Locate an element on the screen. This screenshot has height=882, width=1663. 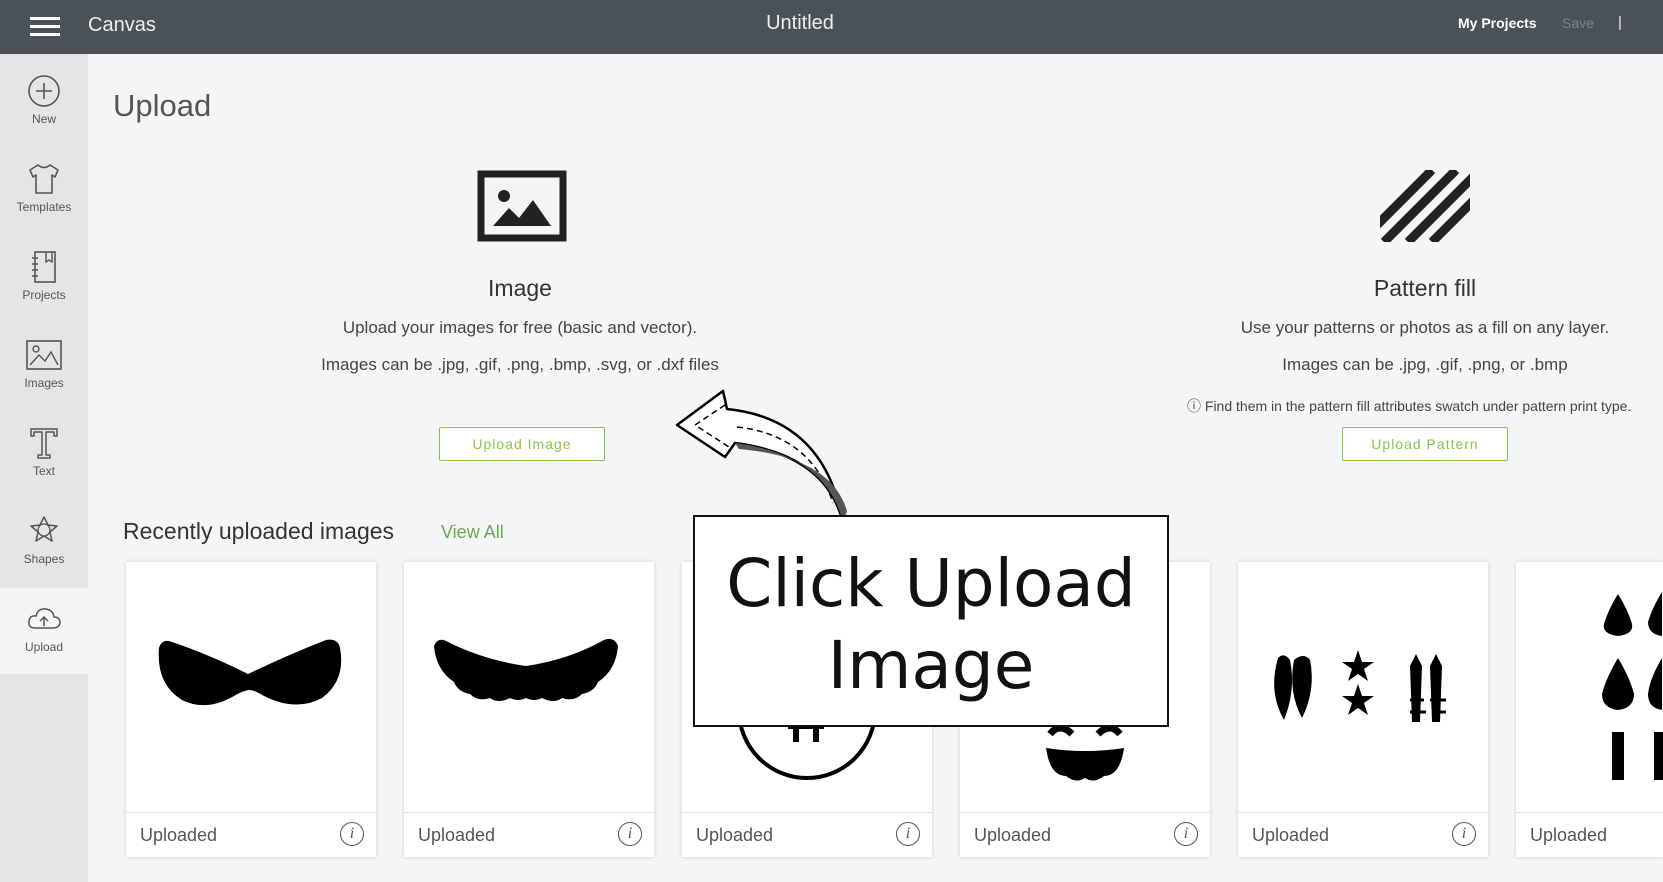
callout-line-1: Click Upload is located at coordinates (931, 583).